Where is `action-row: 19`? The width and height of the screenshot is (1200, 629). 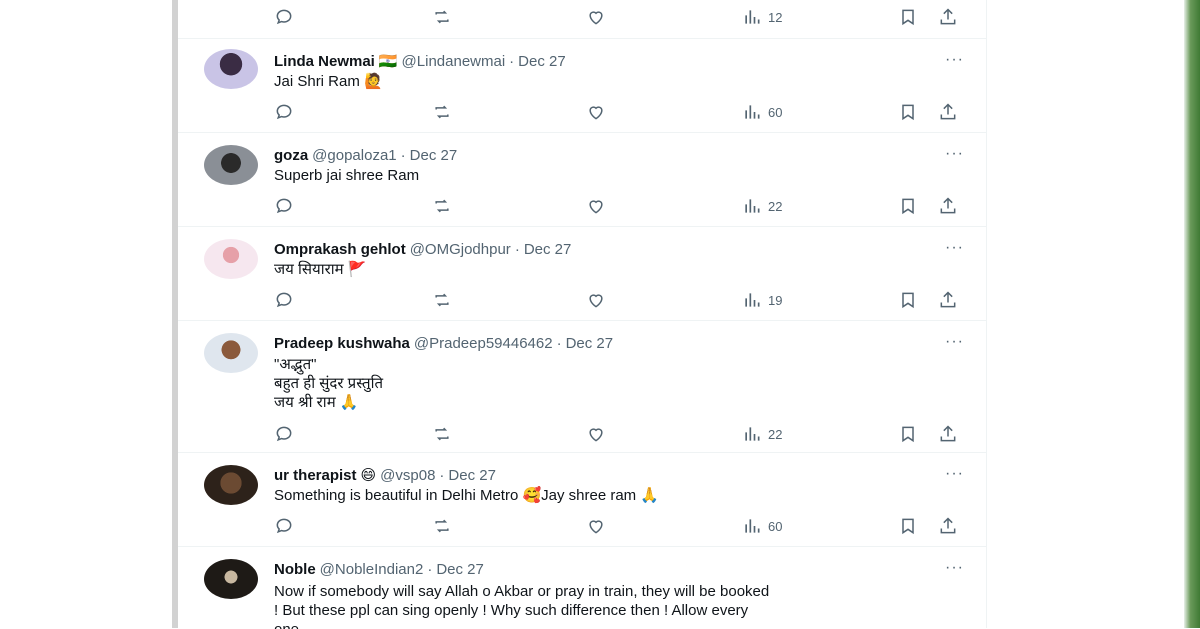 action-row: 19 is located at coordinates (619, 300).